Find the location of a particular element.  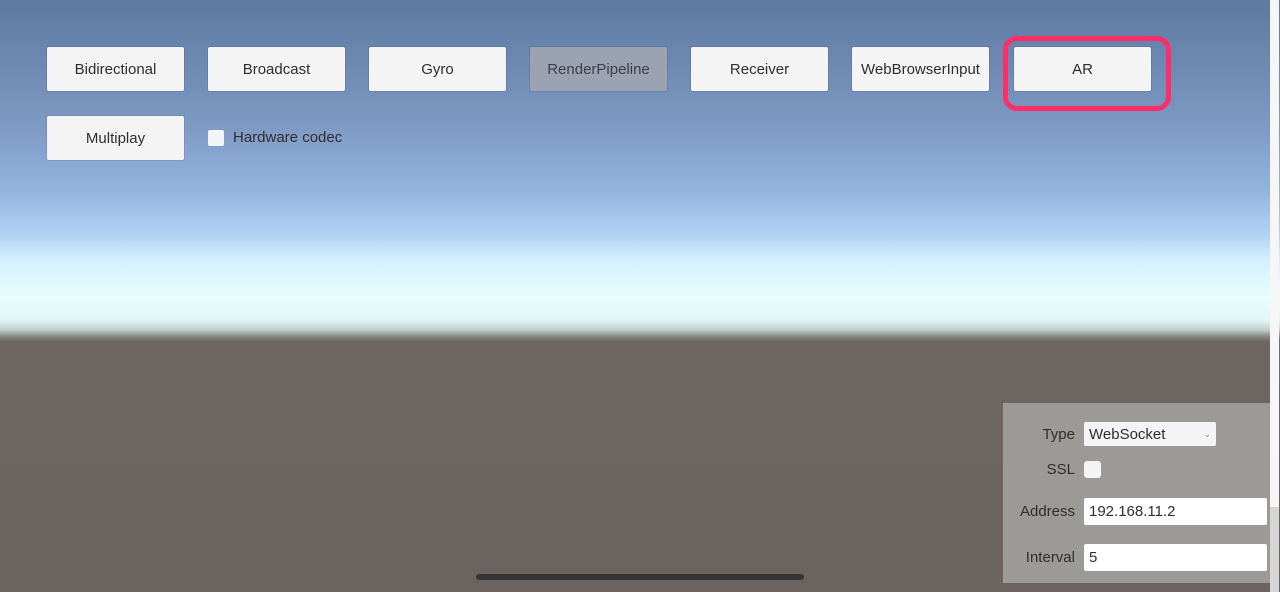

gyro-button: Gyro is located at coordinates (437, 69).